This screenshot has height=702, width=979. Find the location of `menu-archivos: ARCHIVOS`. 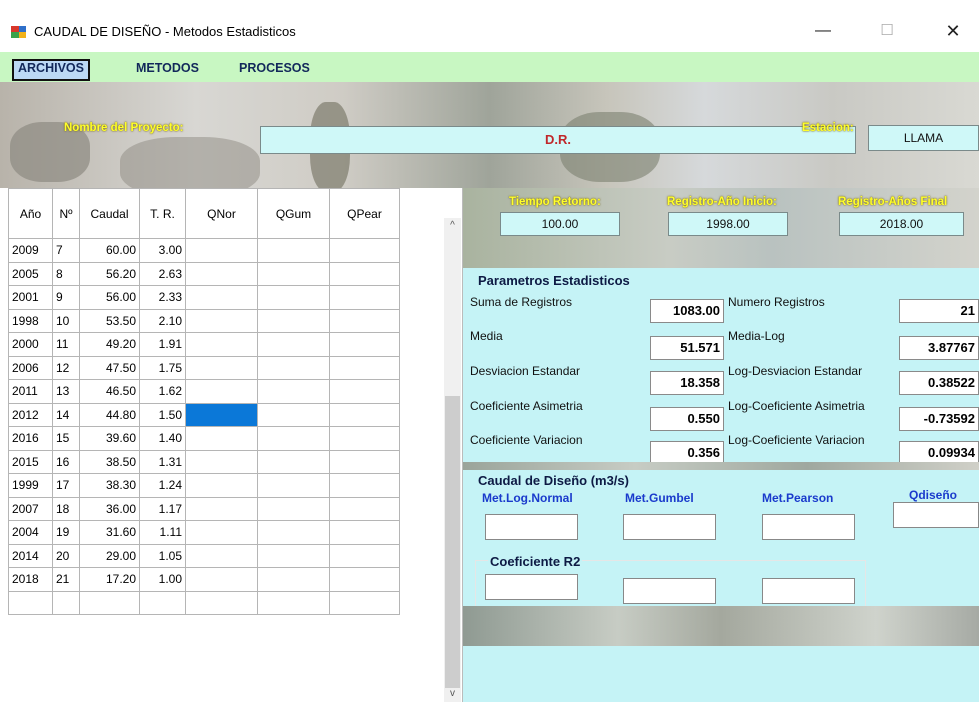

menu-archivos: ARCHIVOS is located at coordinates (51, 70).